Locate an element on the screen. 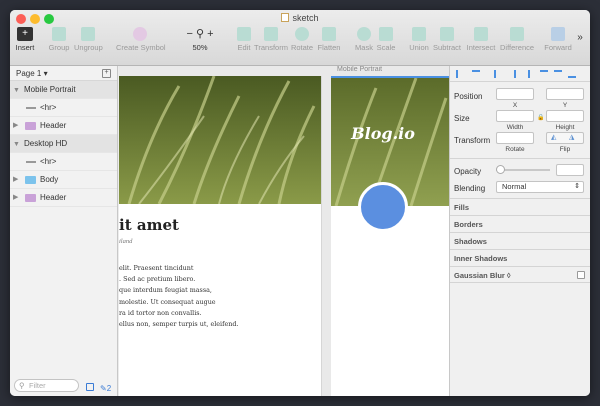 The height and width of the screenshot is (406, 600). artboard-row: ▼ Desktop HD is located at coordinates (63, 144).